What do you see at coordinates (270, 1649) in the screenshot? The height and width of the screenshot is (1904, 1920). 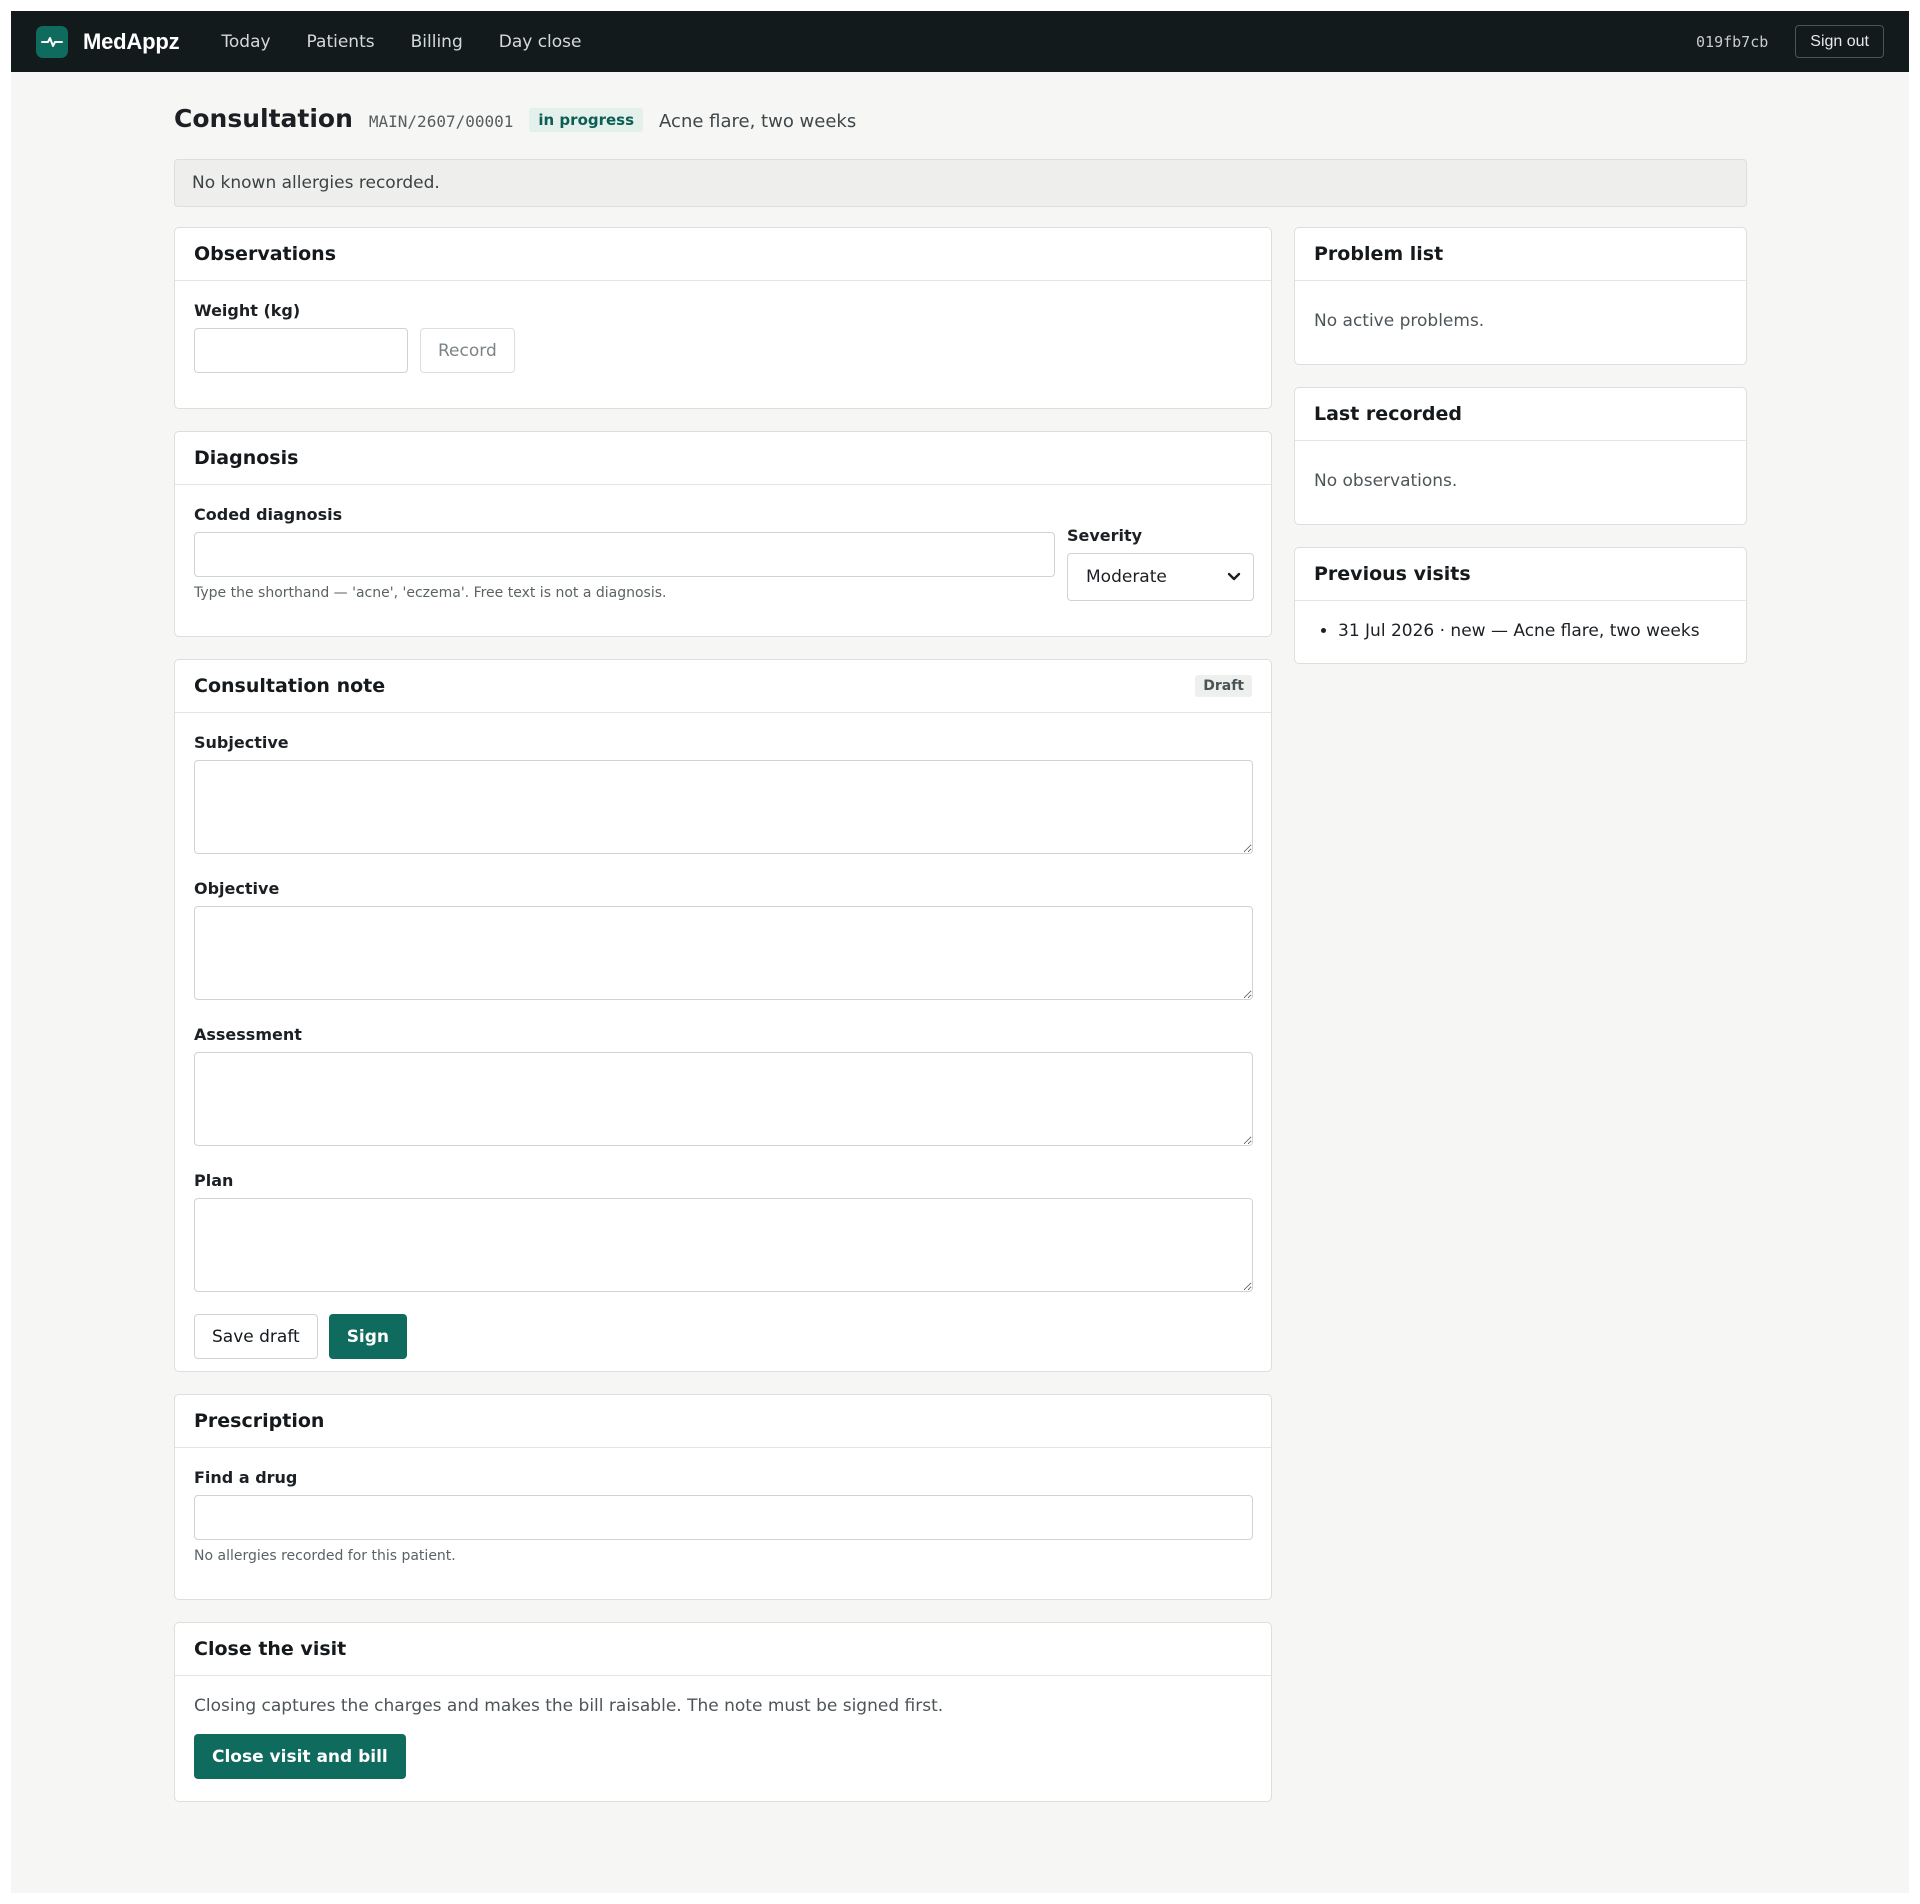 I see `close-visit-title: Close the visit` at bounding box center [270, 1649].